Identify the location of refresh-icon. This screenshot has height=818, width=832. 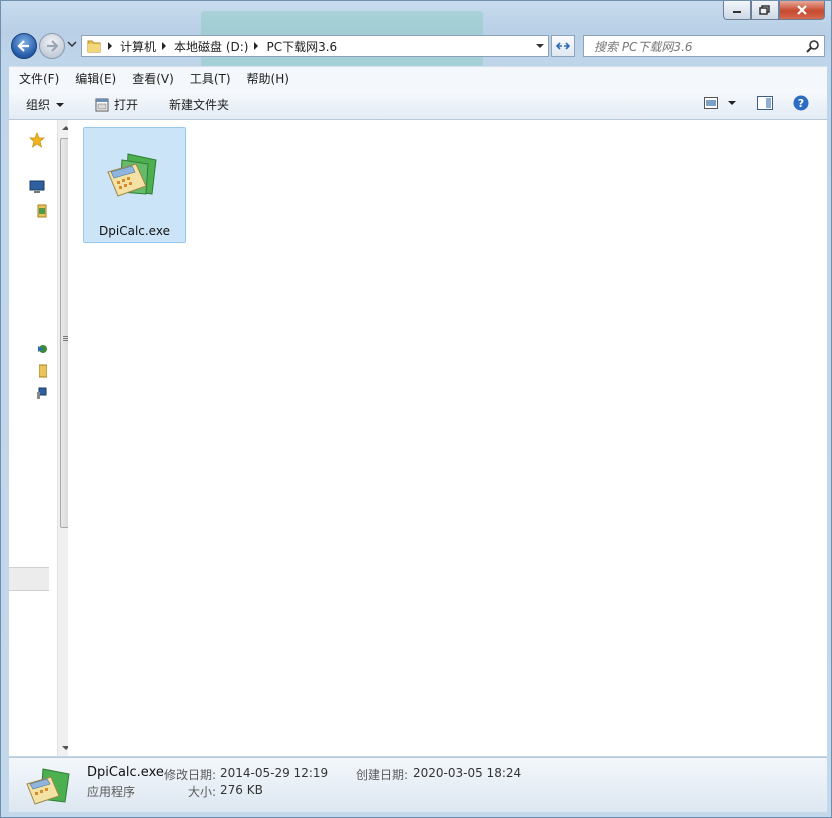
(563, 46).